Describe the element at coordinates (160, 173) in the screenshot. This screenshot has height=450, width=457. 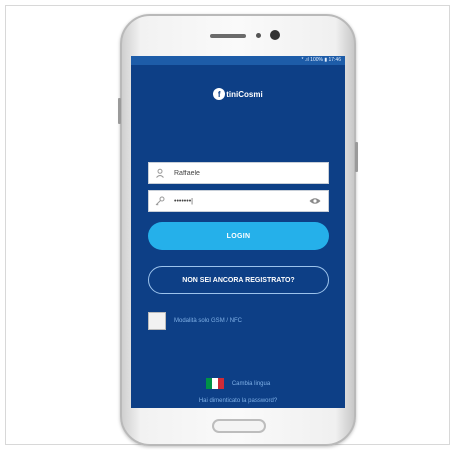
I see `user-icon` at that location.